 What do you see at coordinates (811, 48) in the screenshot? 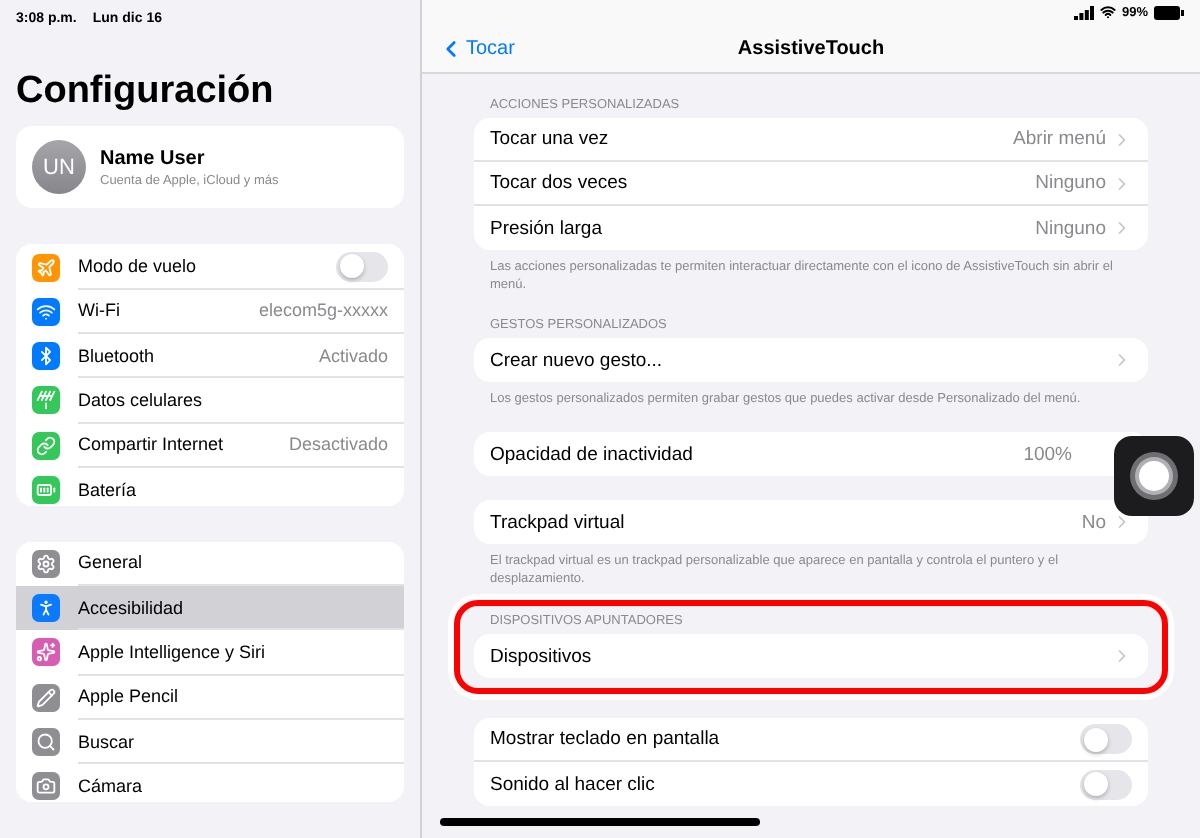
I see `nav-title: AssistiveTouch` at bounding box center [811, 48].